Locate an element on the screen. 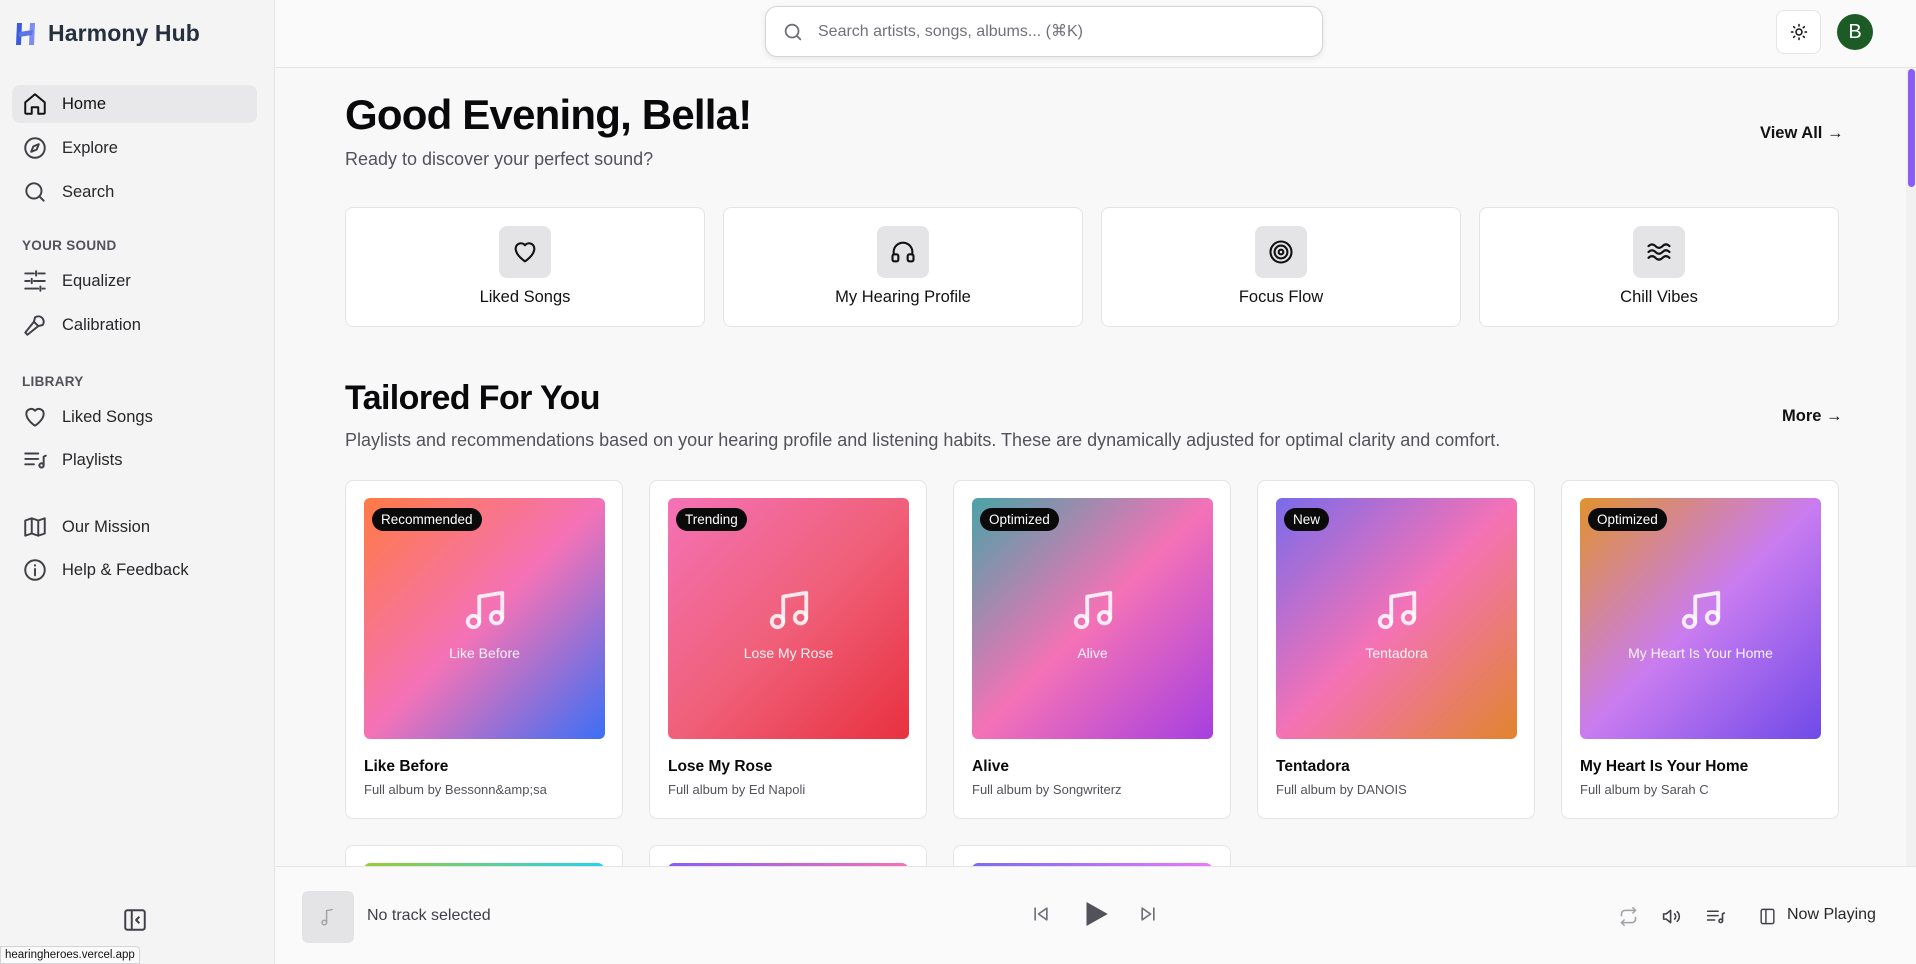 This screenshot has height=964, width=1916. nav-label-equalizer: Equalizer is located at coordinates (96, 280).